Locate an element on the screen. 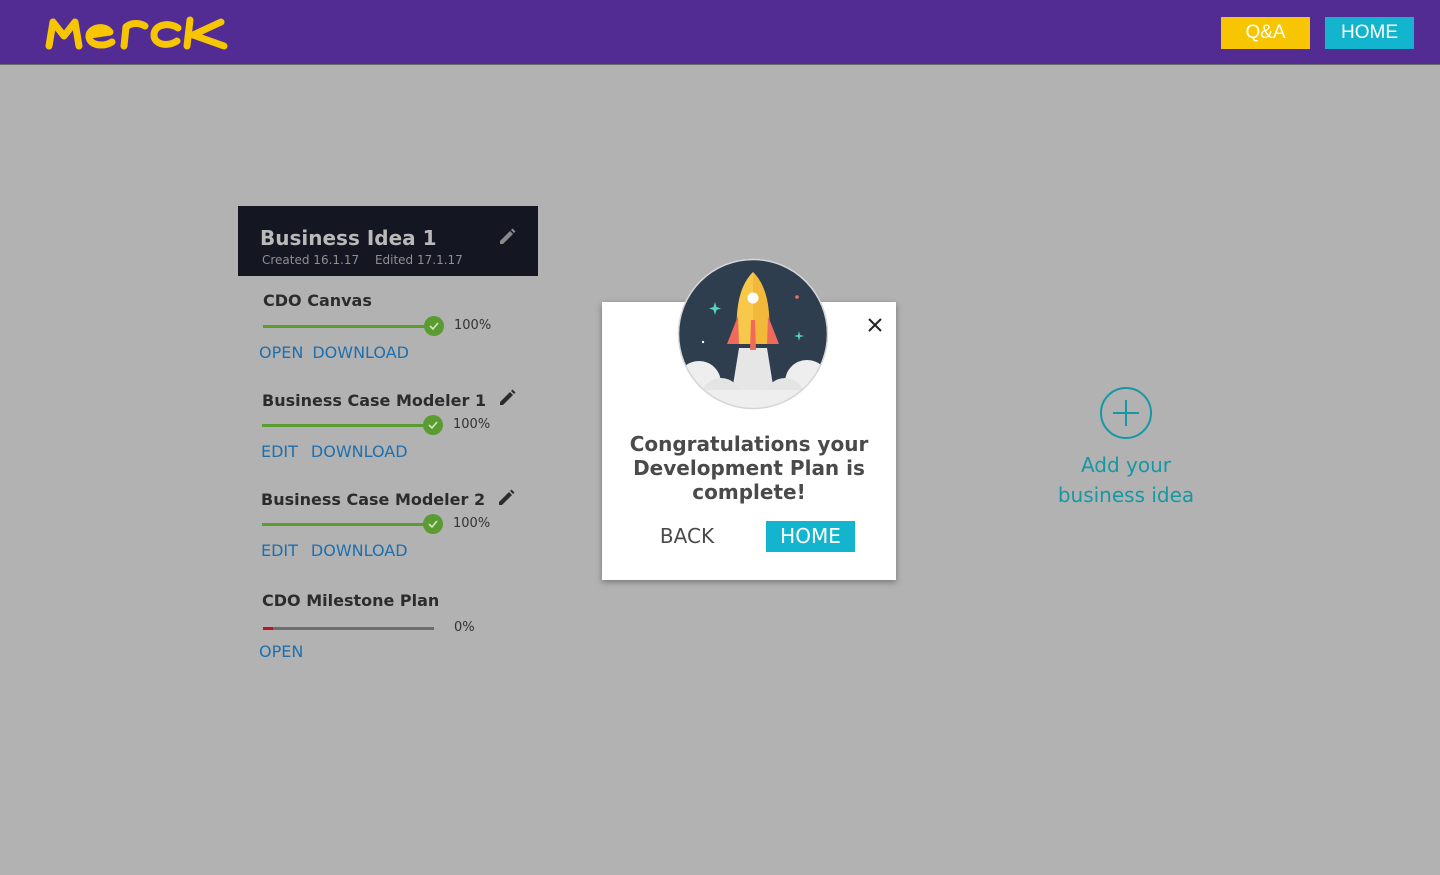 The image size is (1440, 875). qa-button: Q&A is located at coordinates (1265, 33).